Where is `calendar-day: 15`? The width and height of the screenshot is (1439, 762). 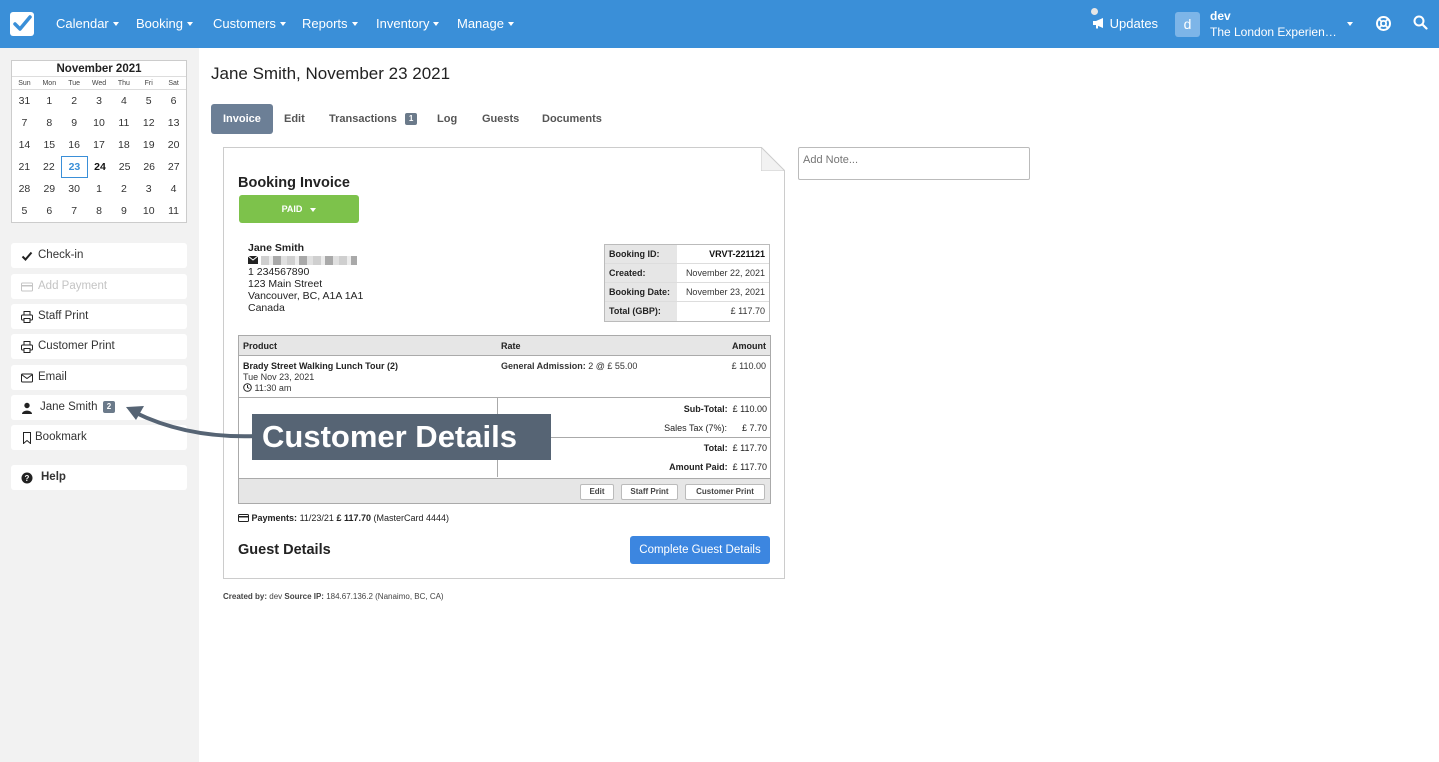
calendar-day: 15 is located at coordinates (49, 145).